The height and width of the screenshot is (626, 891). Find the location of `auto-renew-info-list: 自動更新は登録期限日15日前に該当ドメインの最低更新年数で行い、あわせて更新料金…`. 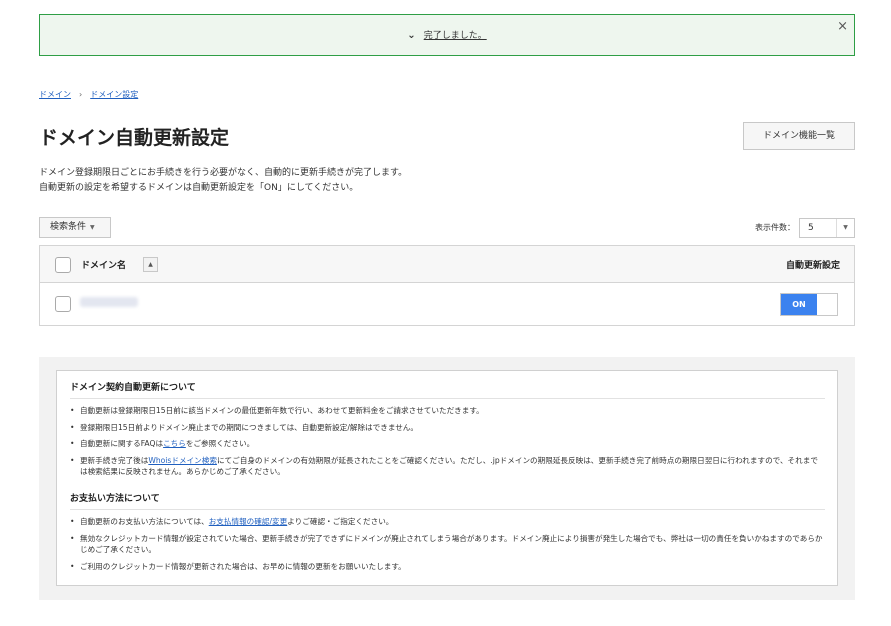

auto-renew-info-list: 自動更新は登録期限日15日前に該当ドメインの最低更新年数で行い、あわせて更新料金… is located at coordinates (447, 444).